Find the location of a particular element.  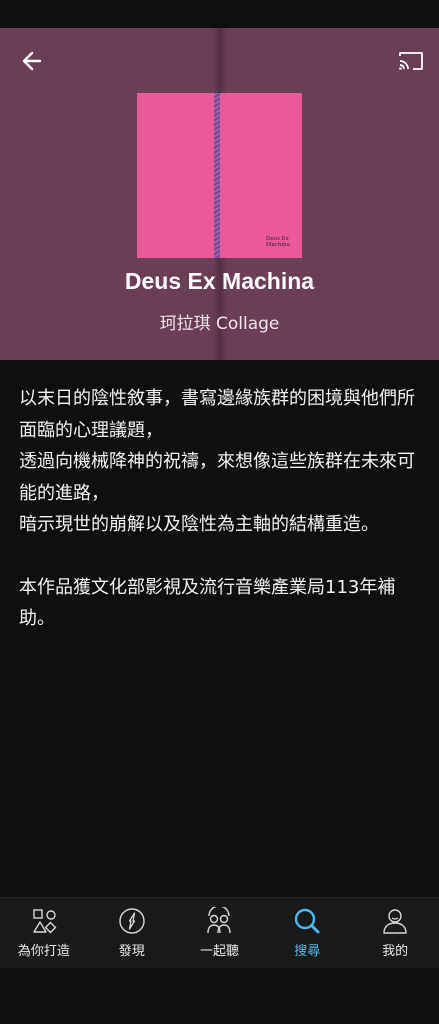

album-artist: 珂拉琪 Collage is located at coordinates (219, 321).